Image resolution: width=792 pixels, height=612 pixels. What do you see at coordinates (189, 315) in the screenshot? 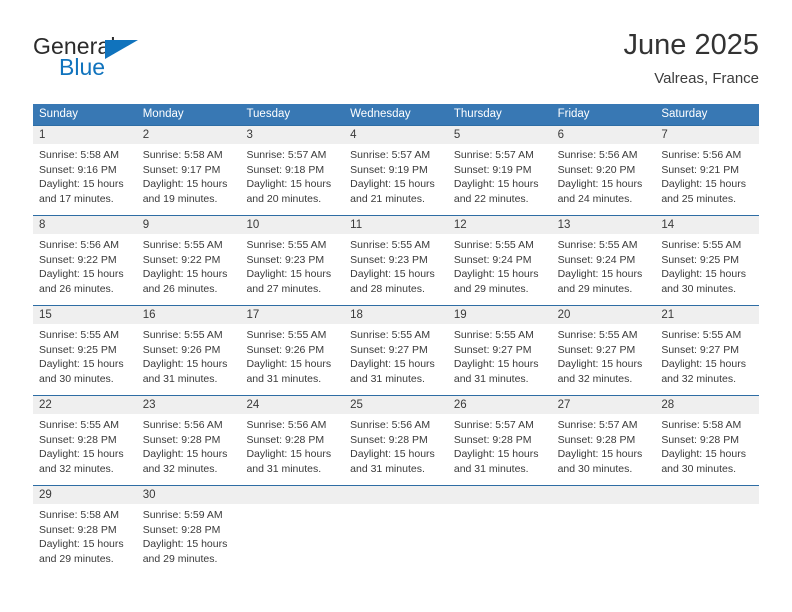
I see `day-number: 16` at bounding box center [189, 315].